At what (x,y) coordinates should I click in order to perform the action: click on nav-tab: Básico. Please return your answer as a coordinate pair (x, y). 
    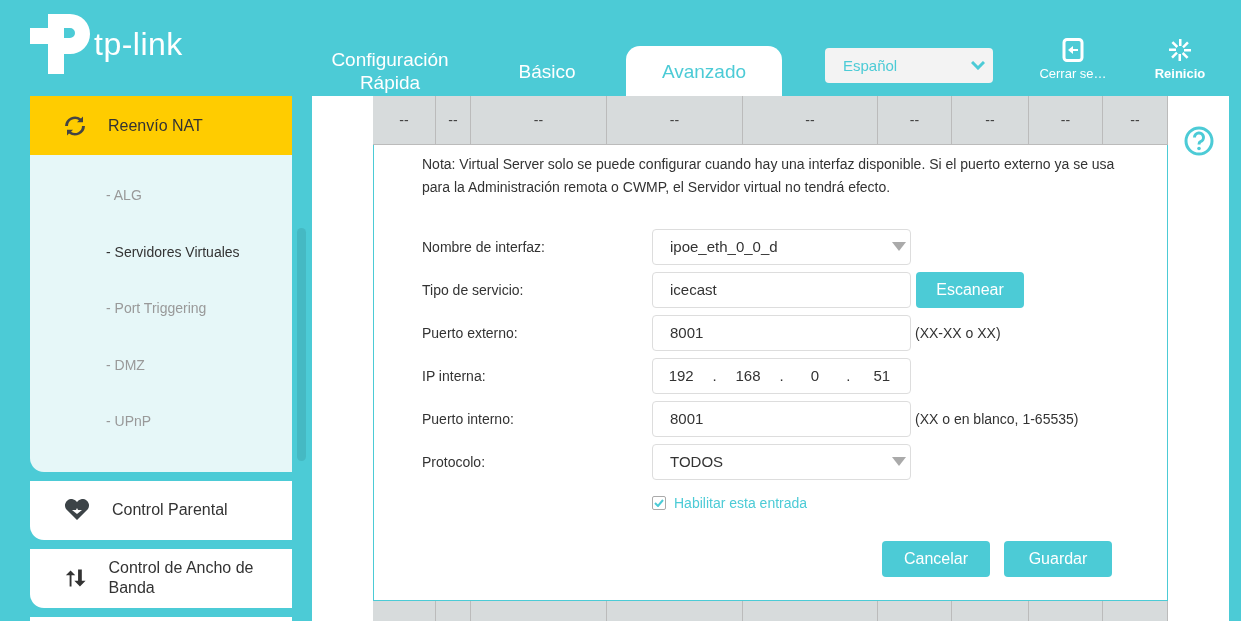
    Looking at the image, I should click on (547, 71).